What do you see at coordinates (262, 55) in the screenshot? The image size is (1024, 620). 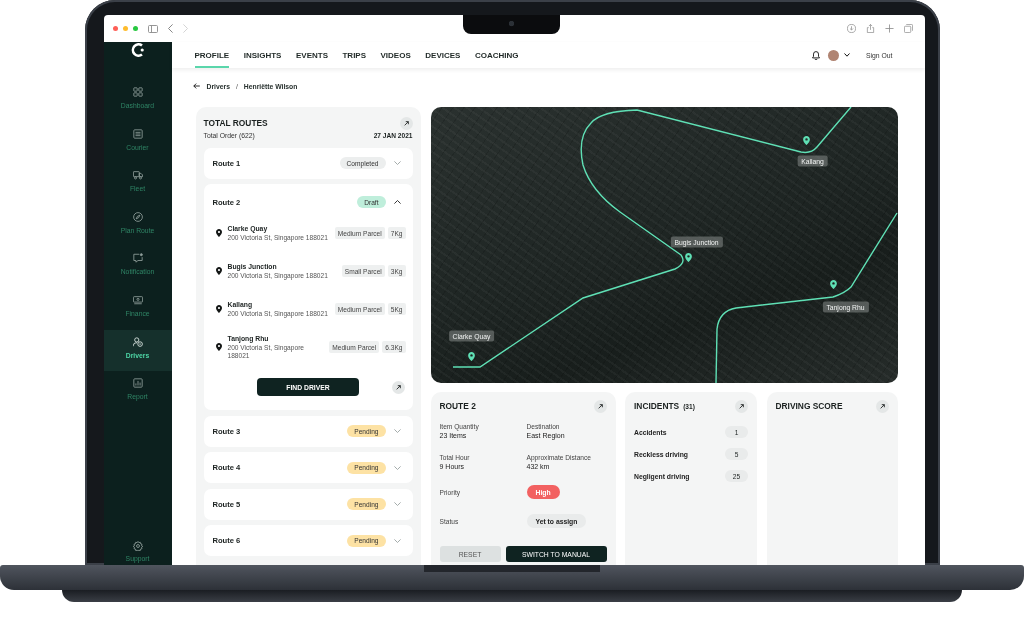 I see `nav-tab: INSIGHTS` at bounding box center [262, 55].